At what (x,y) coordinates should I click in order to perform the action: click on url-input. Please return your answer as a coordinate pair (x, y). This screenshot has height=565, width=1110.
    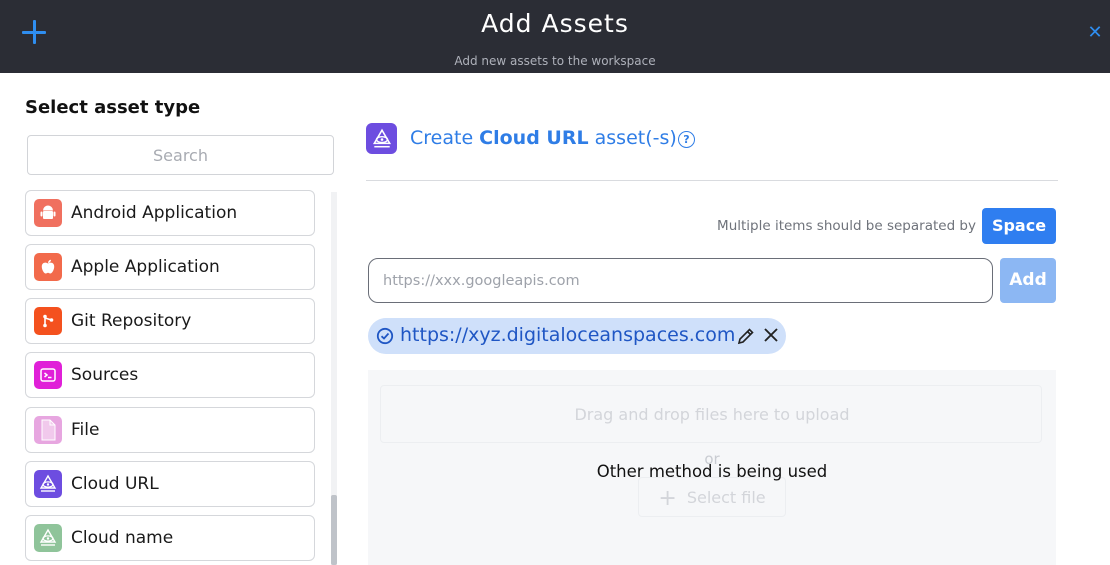
    Looking at the image, I should click on (680, 280).